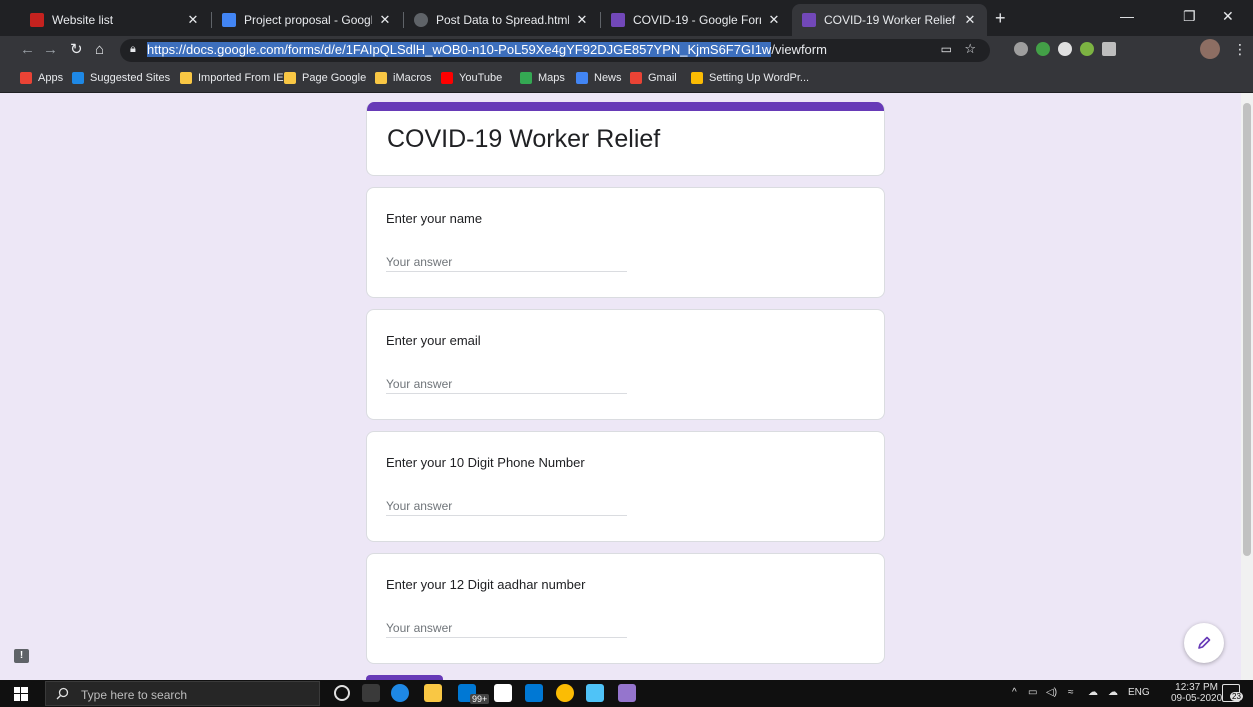  Describe the element at coordinates (799, 49) in the screenshot. I see `url-rest-part: /viewform` at that location.